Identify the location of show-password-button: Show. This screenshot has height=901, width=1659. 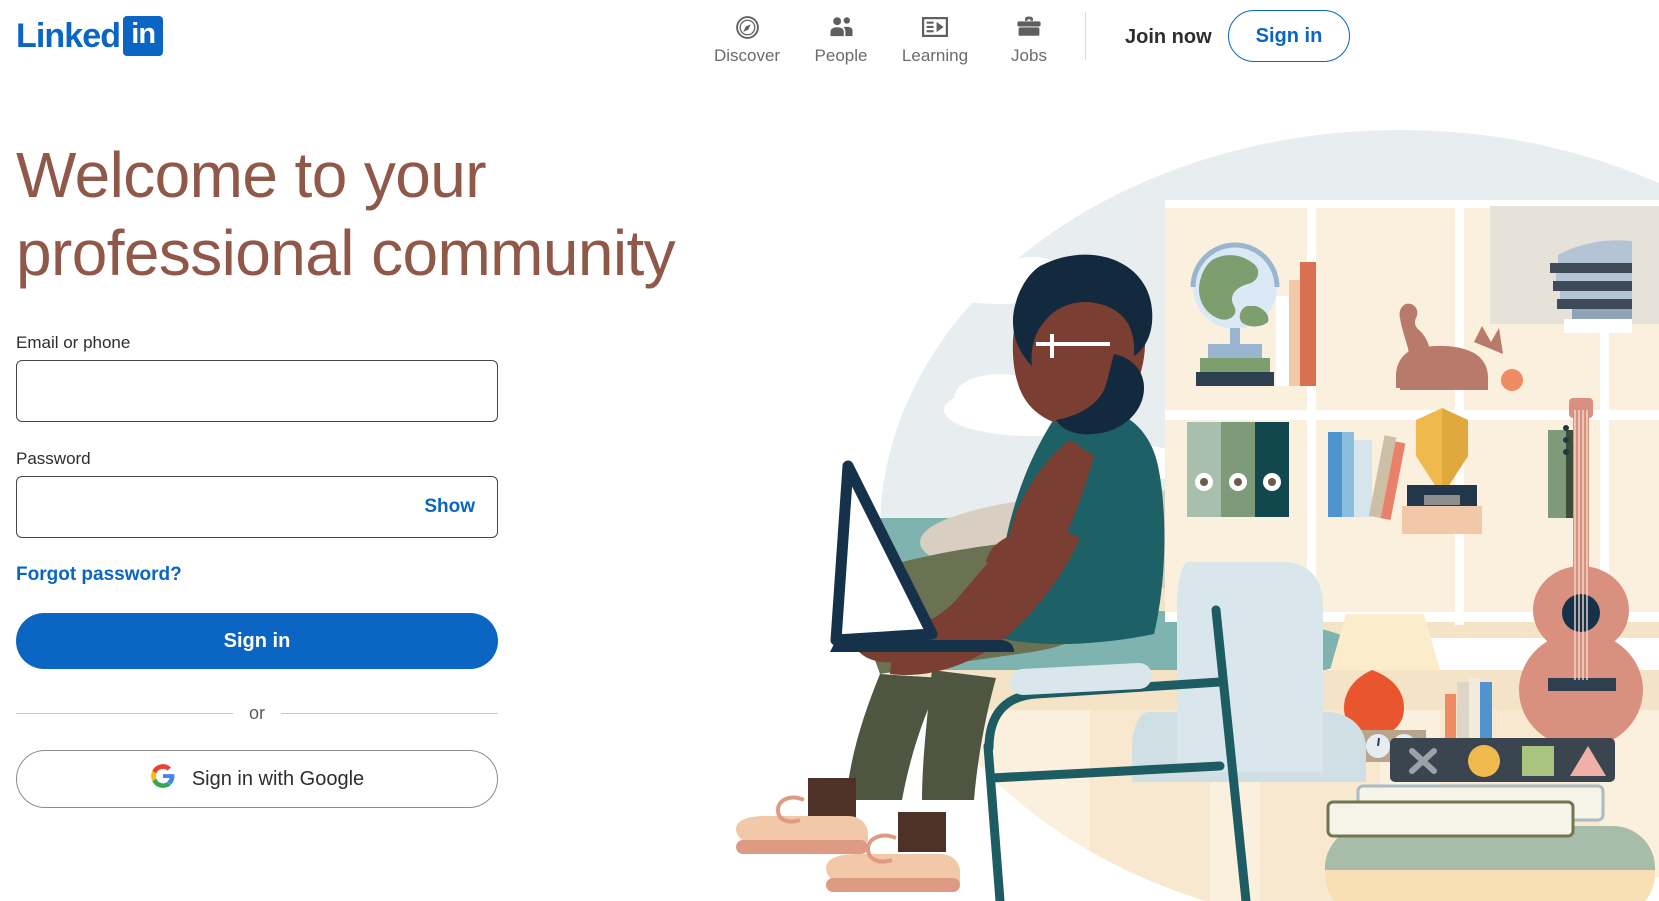
(449, 507).